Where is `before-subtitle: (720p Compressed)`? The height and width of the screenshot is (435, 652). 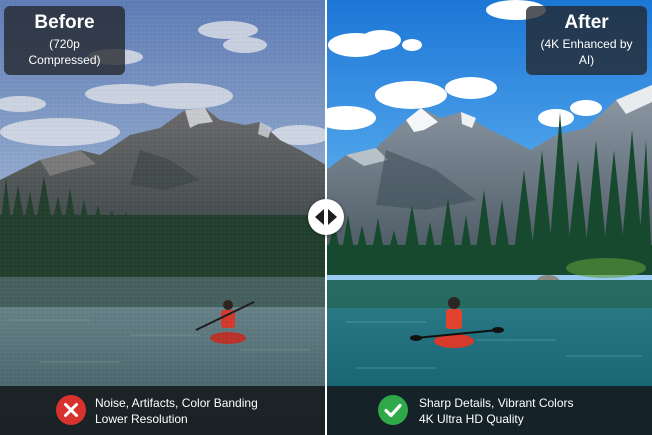
before-subtitle: (720p Compressed) is located at coordinates (64, 52).